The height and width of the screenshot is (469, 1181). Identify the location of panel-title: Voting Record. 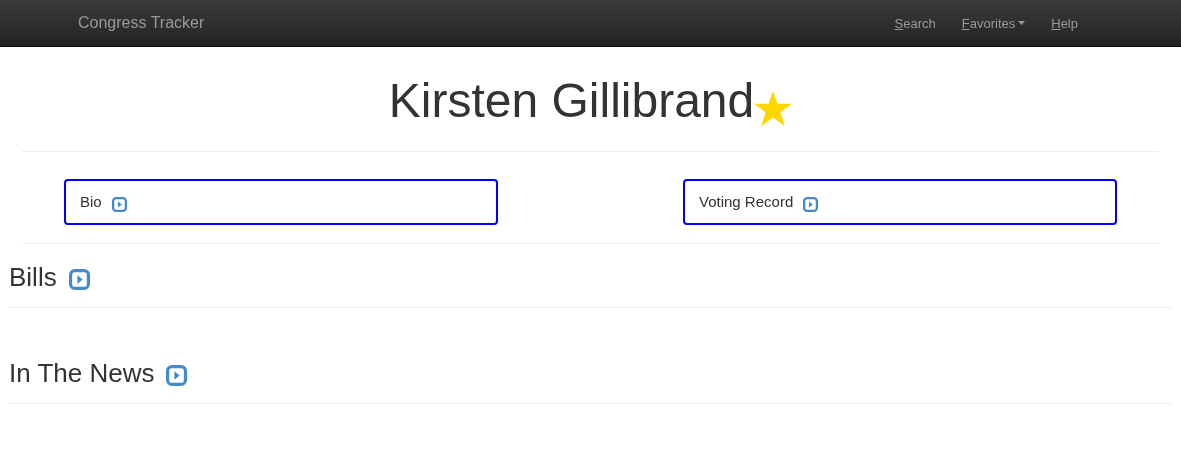
(746, 201).